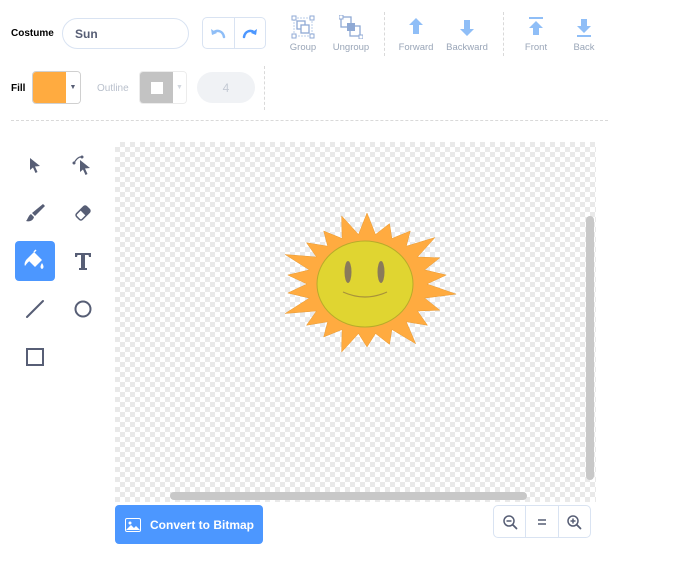  Describe the element at coordinates (309, 120) in the screenshot. I see `toolbar-bottom-divider` at that location.